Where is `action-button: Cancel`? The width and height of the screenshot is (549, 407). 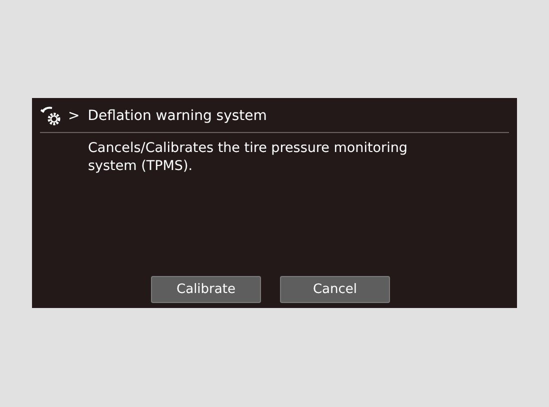
action-button: Cancel is located at coordinates (335, 289).